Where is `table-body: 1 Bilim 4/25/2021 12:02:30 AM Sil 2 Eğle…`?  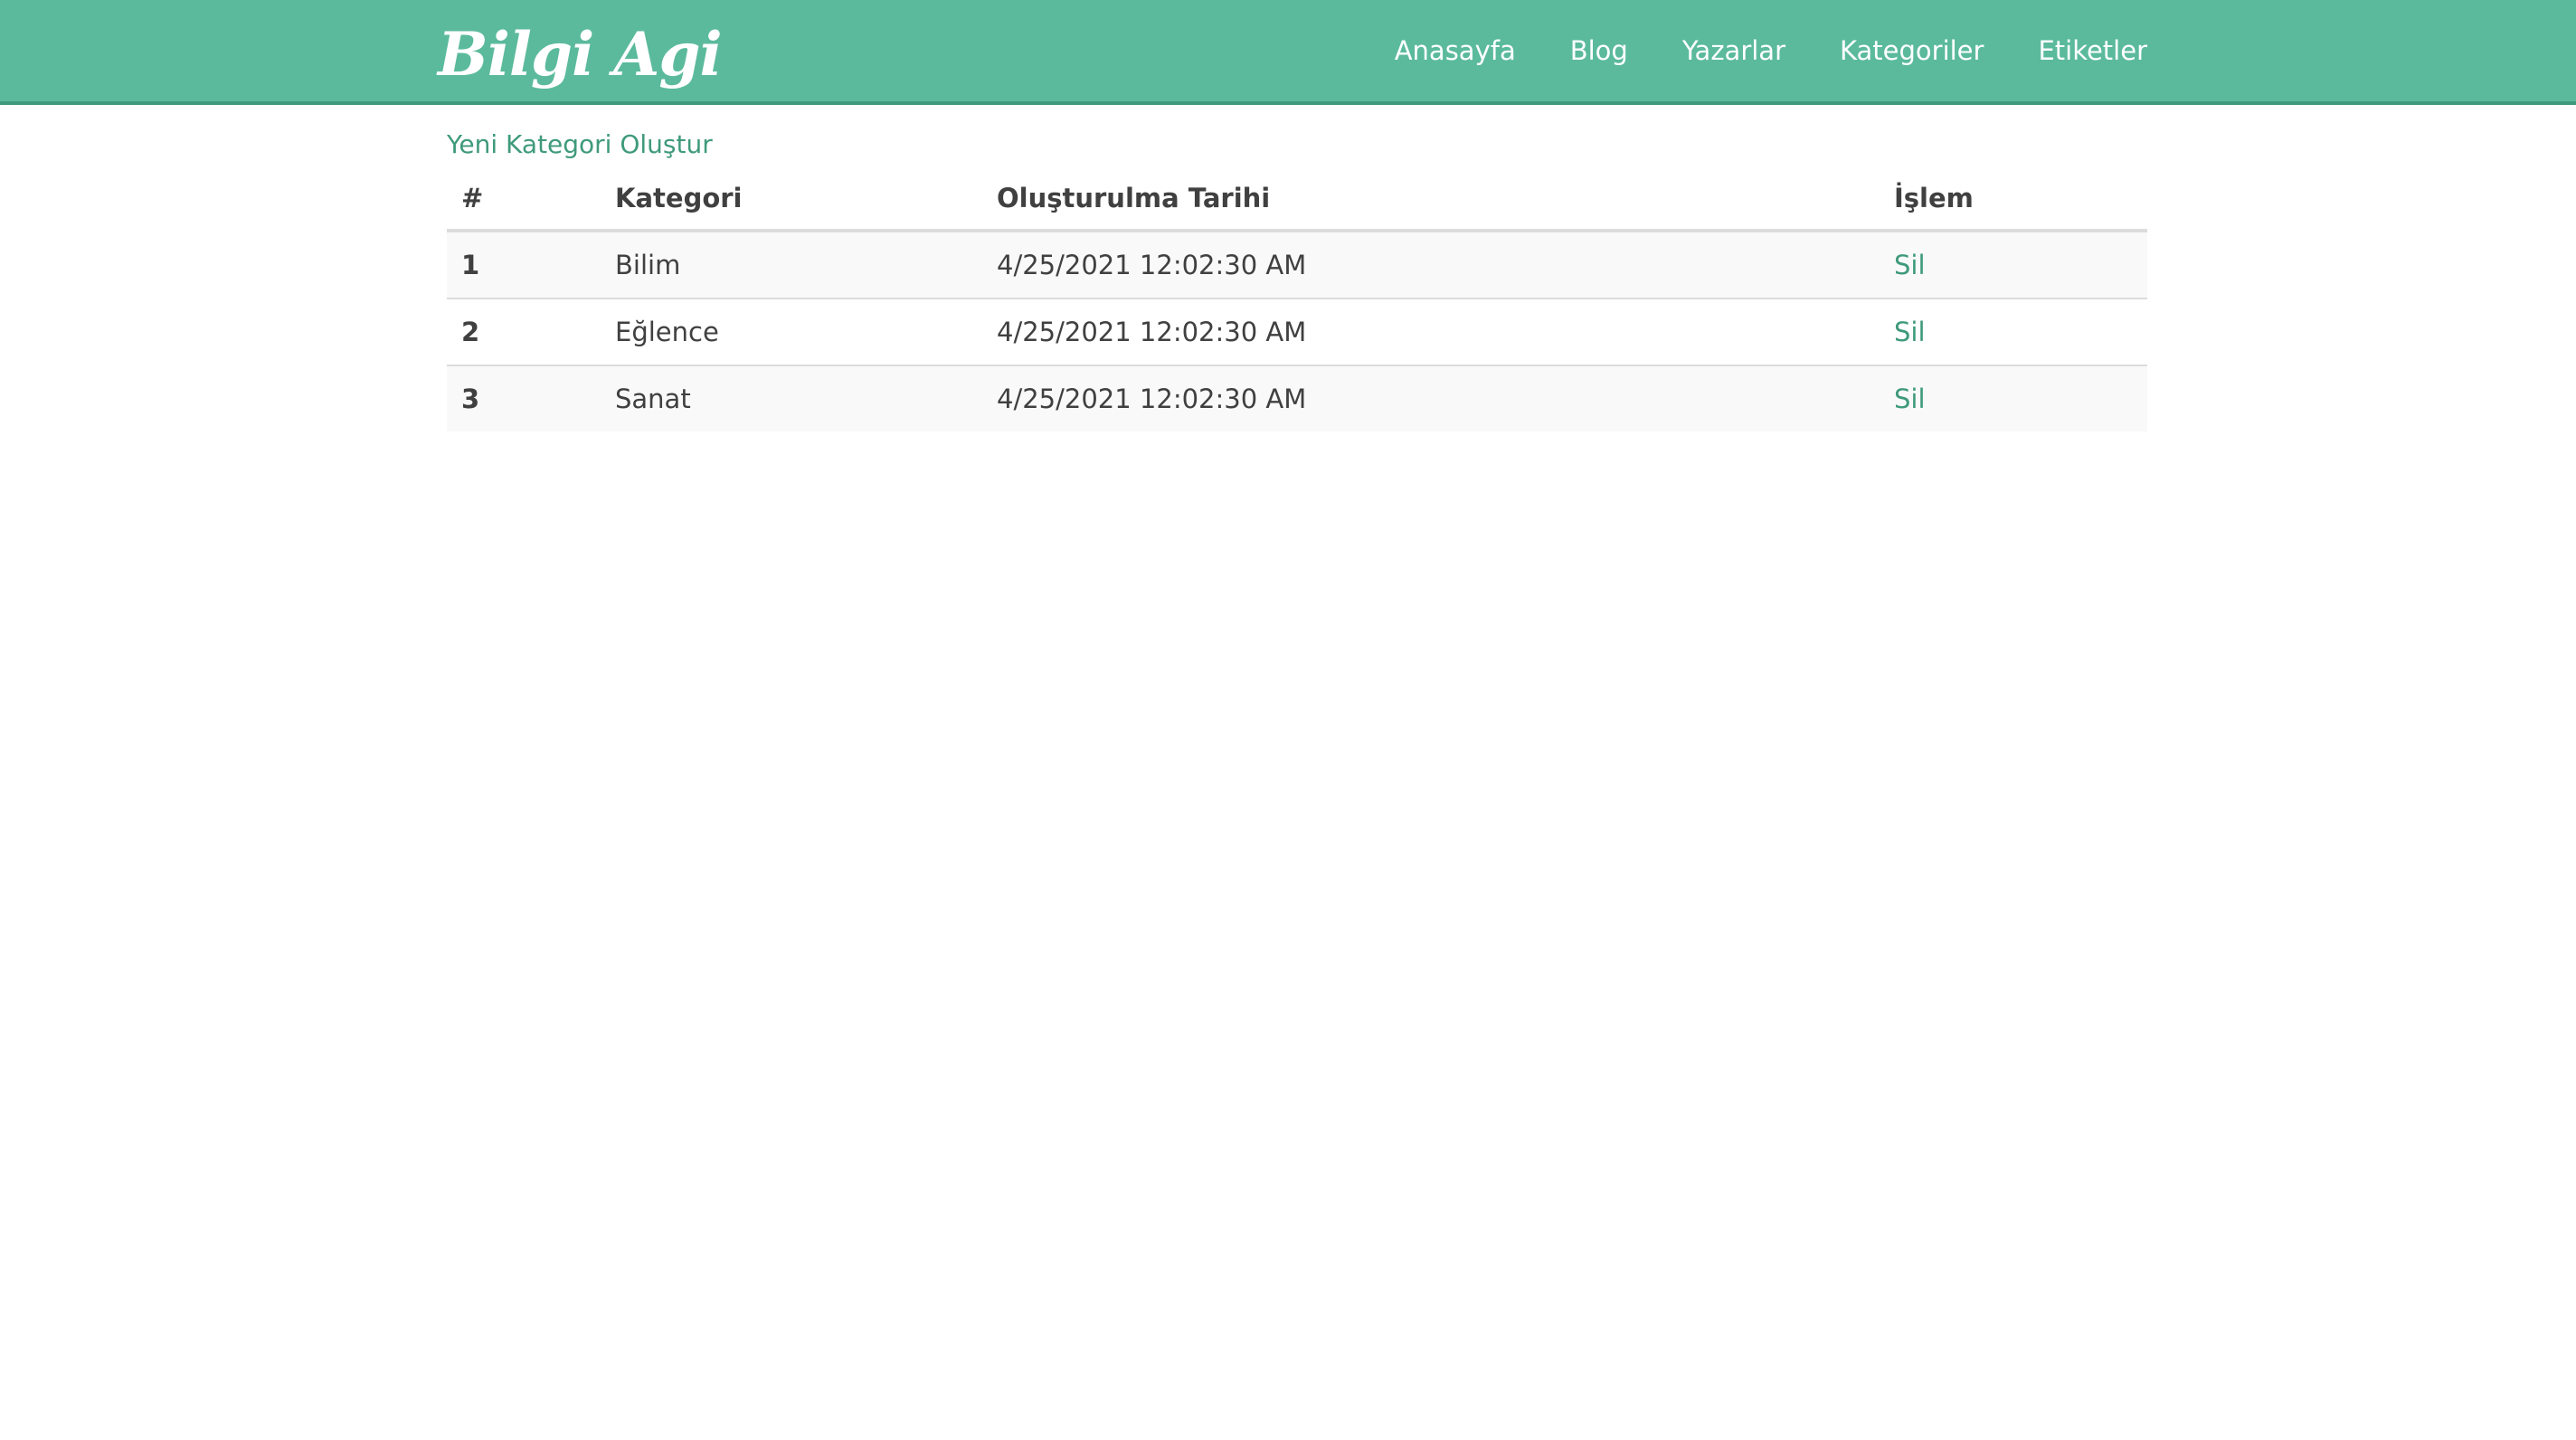
table-body: 1 Bilim 4/25/2021 12:02:30 AM Sil 2 Eğle… is located at coordinates (1297, 331).